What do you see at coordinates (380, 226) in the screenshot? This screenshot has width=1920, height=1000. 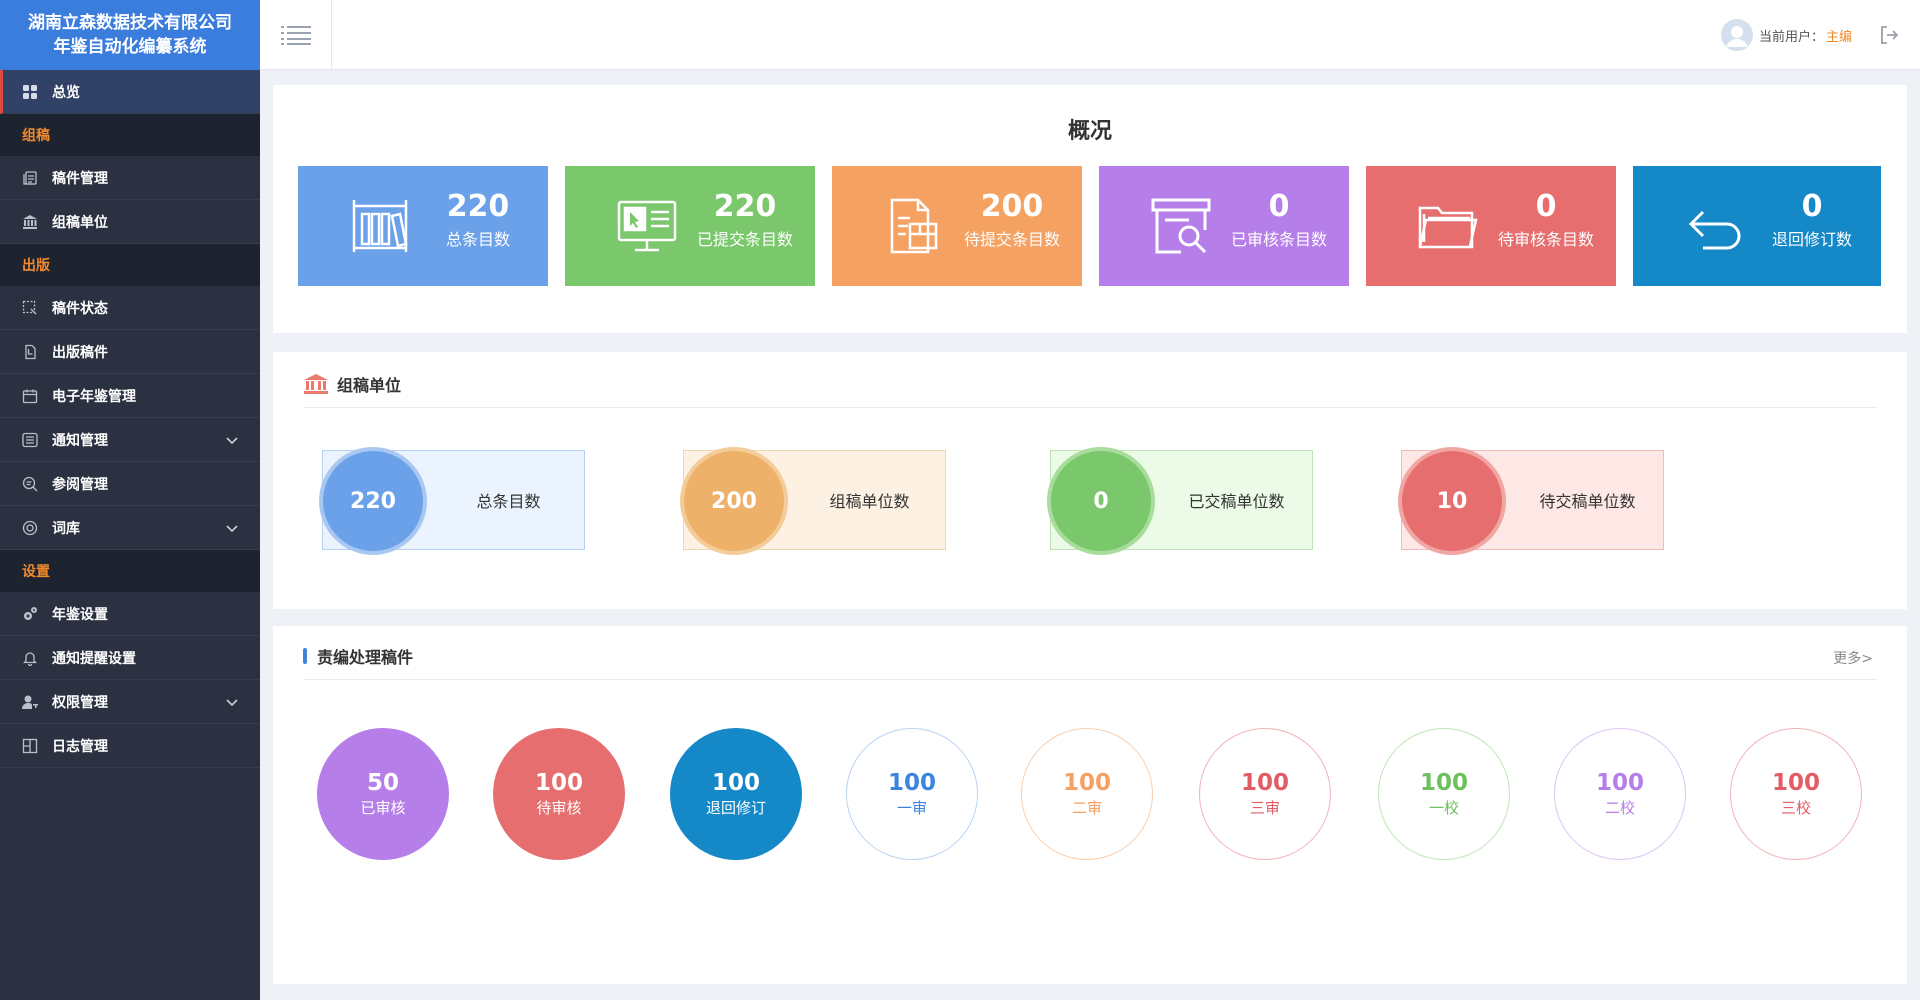 I see `bookshelf-icon` at bounding box center [380, 226].